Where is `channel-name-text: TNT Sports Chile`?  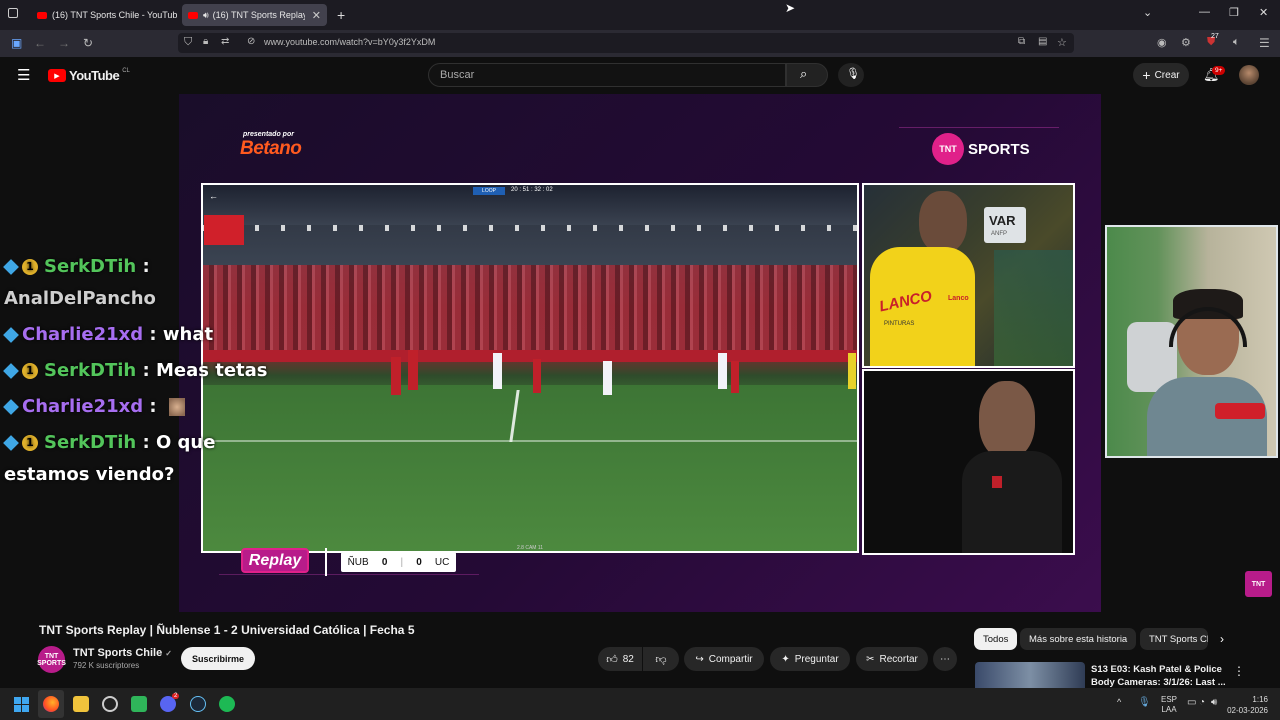 channel-name-text: TNT Sports Chile is located at coordinates (117, 653).